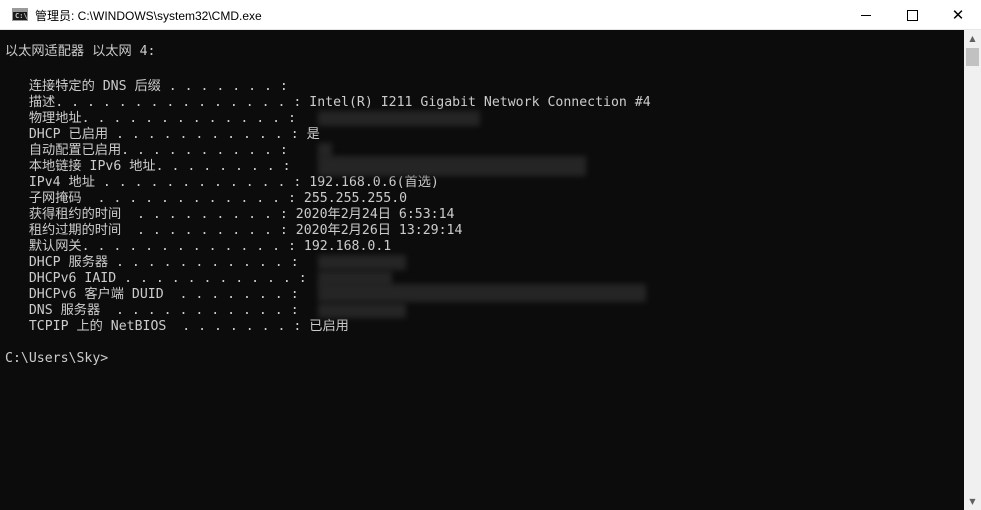 This screenshot has height=510, width=981. I want to click on console-line-dhcpv6-duid: DHCPv6 客户端 DUID . . . . . . . :, so click(152, 294).